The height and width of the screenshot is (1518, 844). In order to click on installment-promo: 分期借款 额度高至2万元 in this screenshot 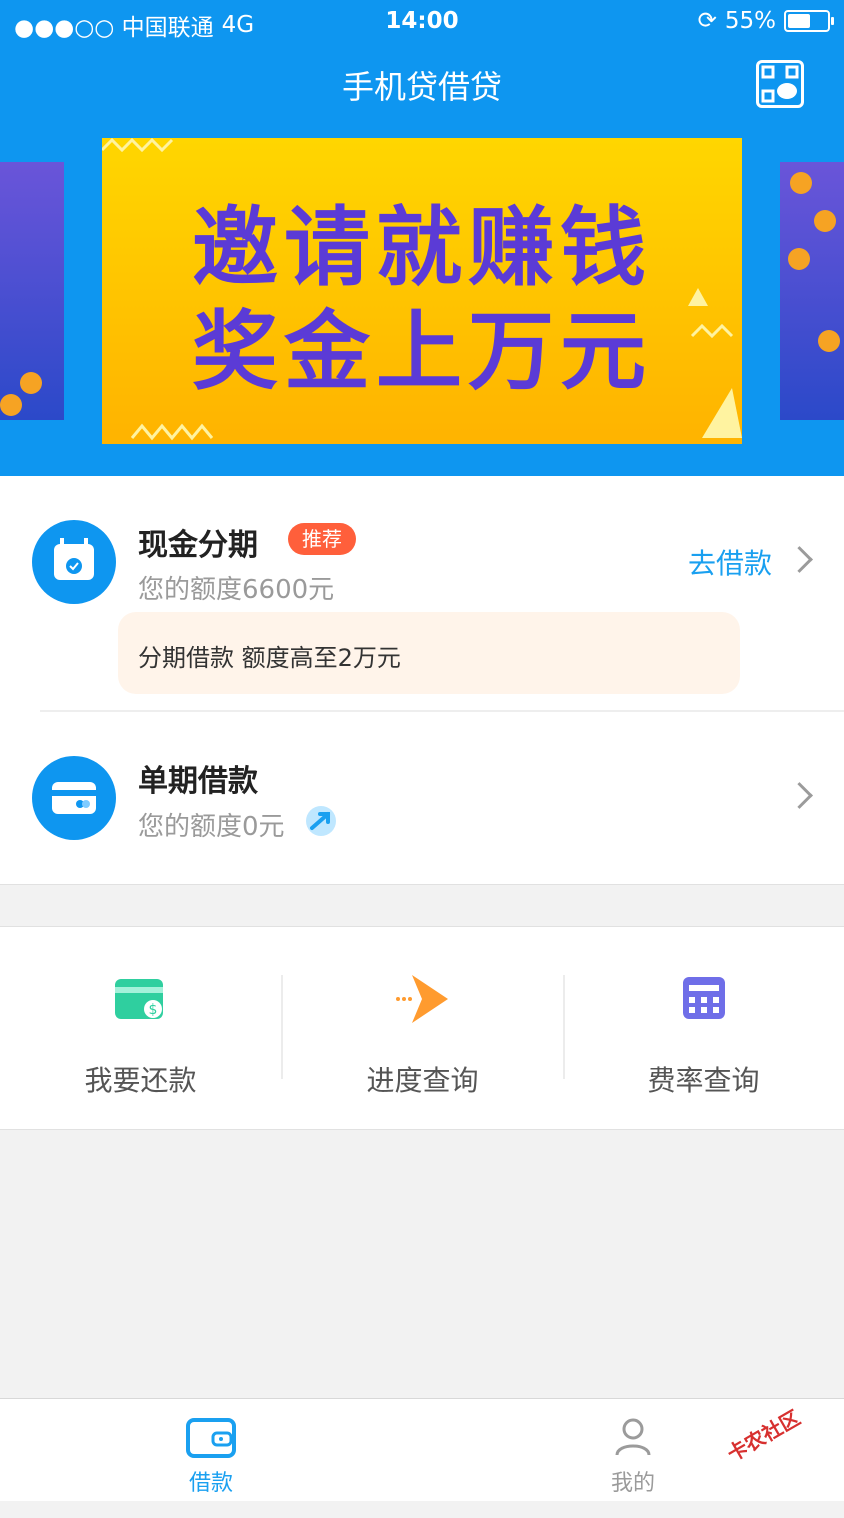, I will do `click(429, 653)`.